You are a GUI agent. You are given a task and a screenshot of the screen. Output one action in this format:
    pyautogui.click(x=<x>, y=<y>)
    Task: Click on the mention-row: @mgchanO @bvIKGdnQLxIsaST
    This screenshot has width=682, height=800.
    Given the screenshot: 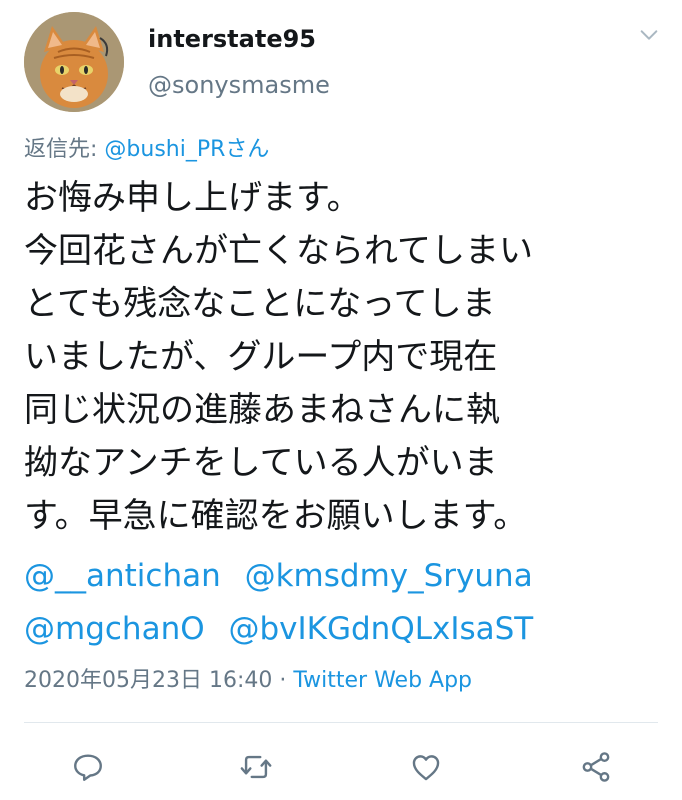 What is the action you would take?
    pyautogui.click(x=344, y=629)
    